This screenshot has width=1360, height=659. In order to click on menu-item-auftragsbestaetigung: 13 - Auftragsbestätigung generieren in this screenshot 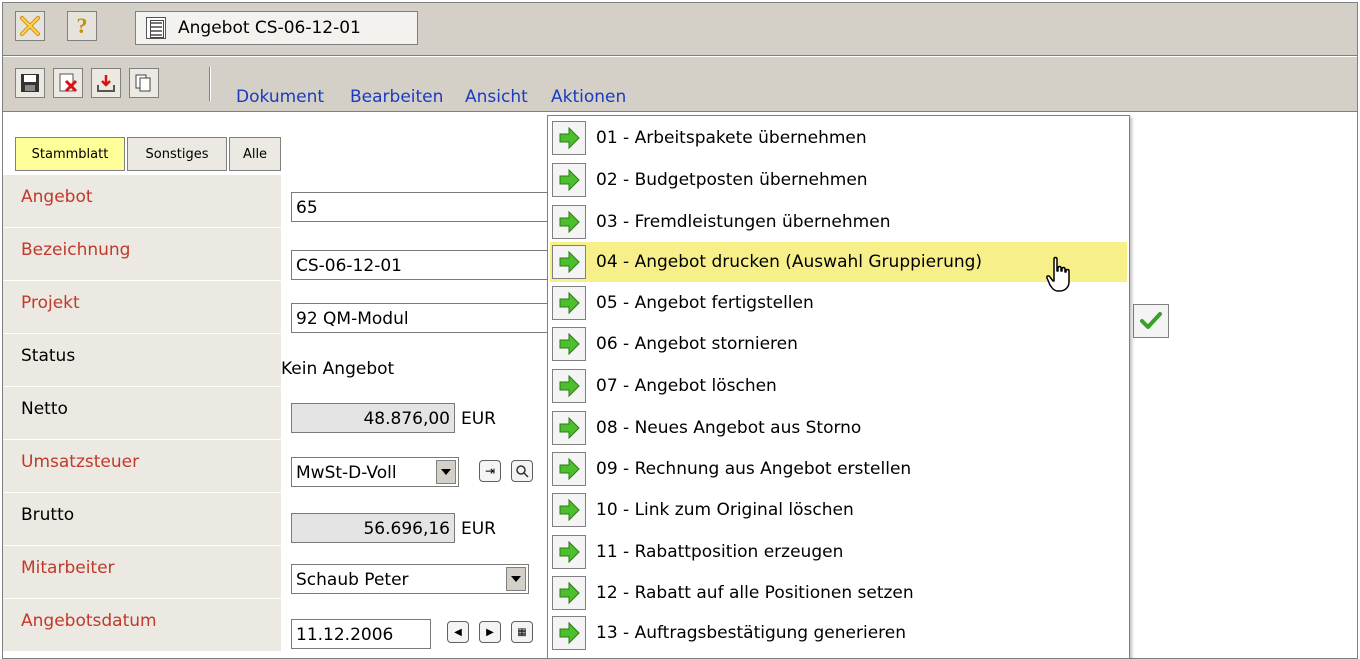, I will do `click(838, 633)`.